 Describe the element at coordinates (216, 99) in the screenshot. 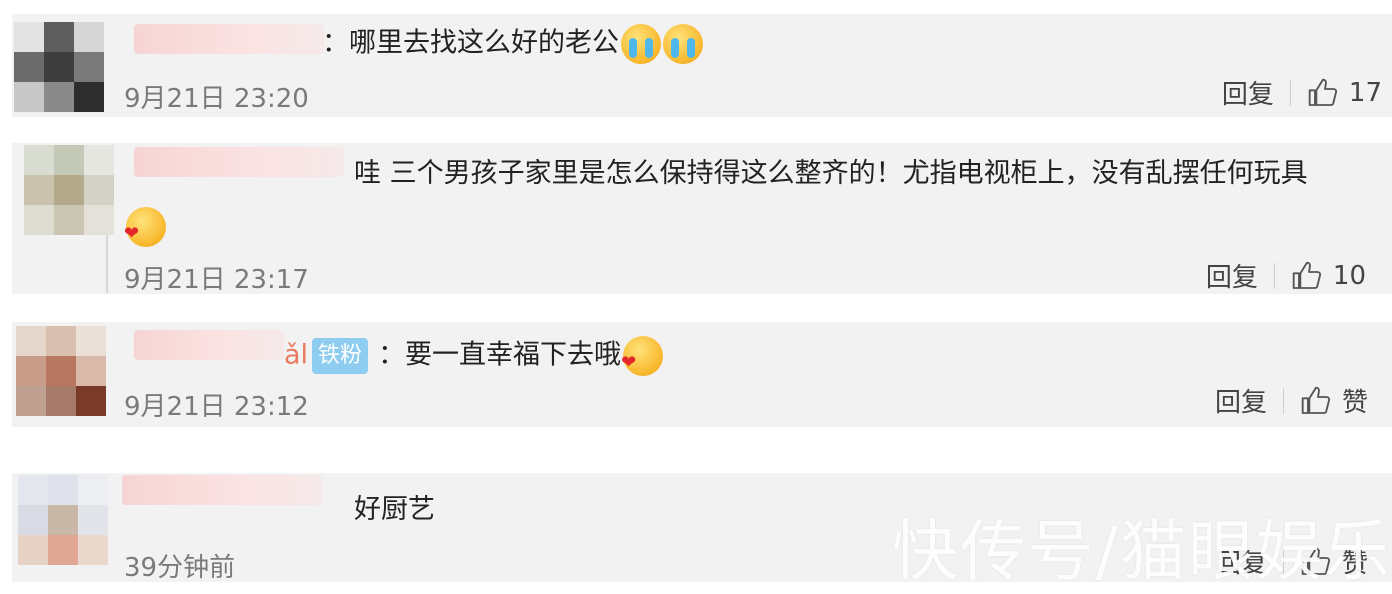

I see `comment-timestamp: 9月21日 23:20` at that location.